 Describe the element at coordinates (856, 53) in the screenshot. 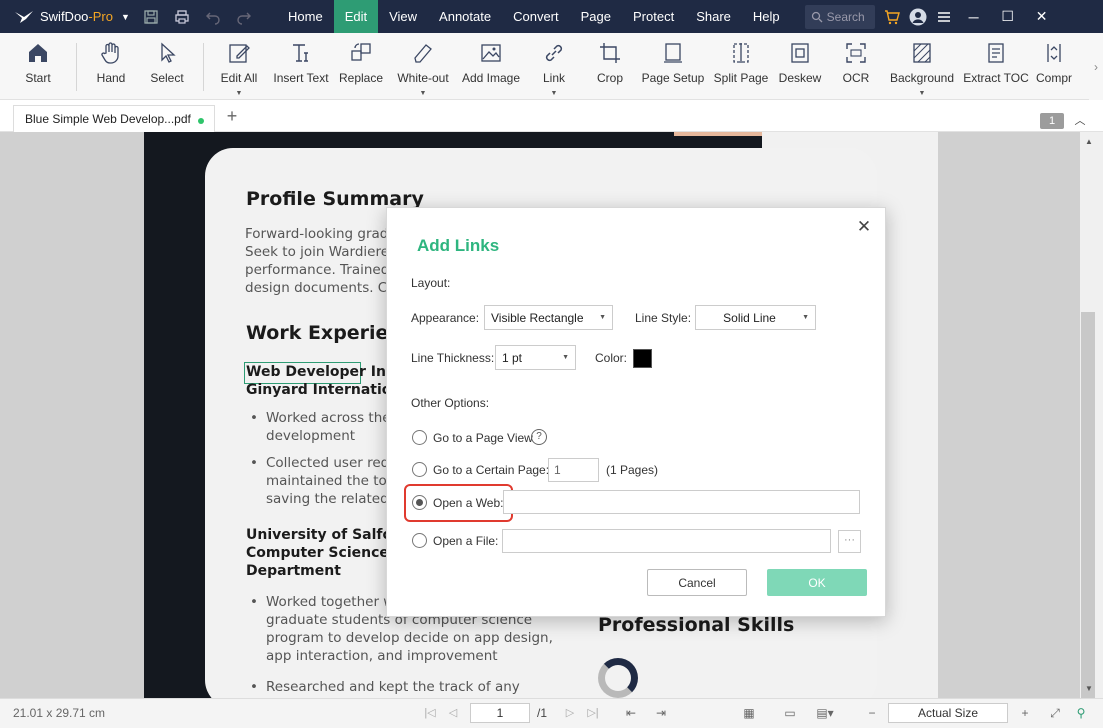

I see `ocr-icon` at that location.